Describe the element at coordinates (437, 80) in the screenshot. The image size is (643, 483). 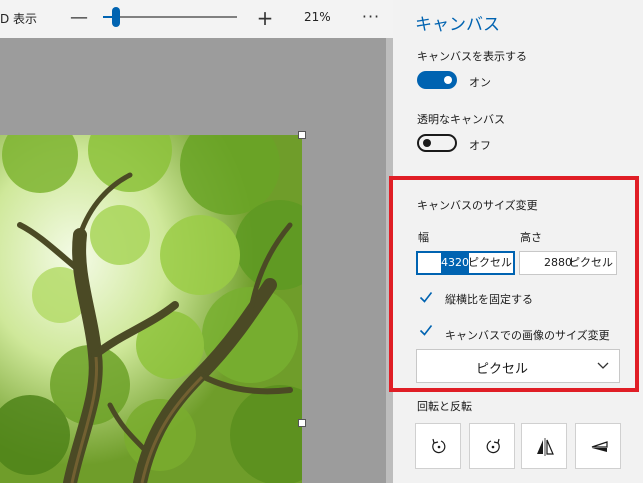
I see `show-canvas-toggle` at that location.